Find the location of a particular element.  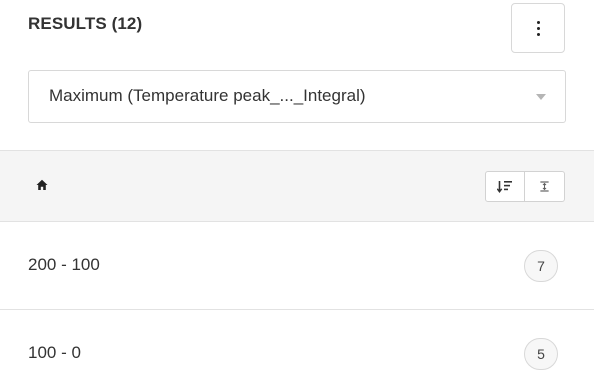

more-options-button is located at coordinates (538, 28).